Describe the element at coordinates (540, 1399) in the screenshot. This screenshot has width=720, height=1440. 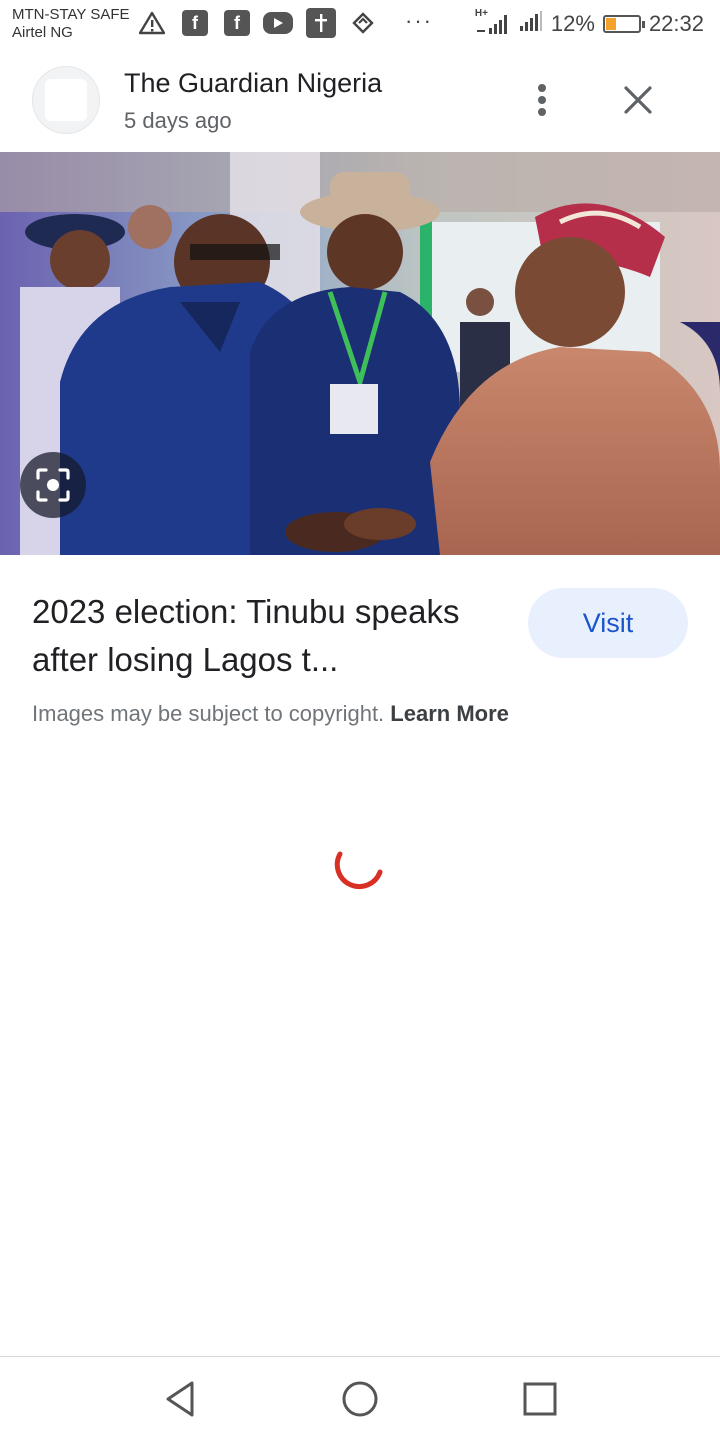
I see `recents-icon` at that location.